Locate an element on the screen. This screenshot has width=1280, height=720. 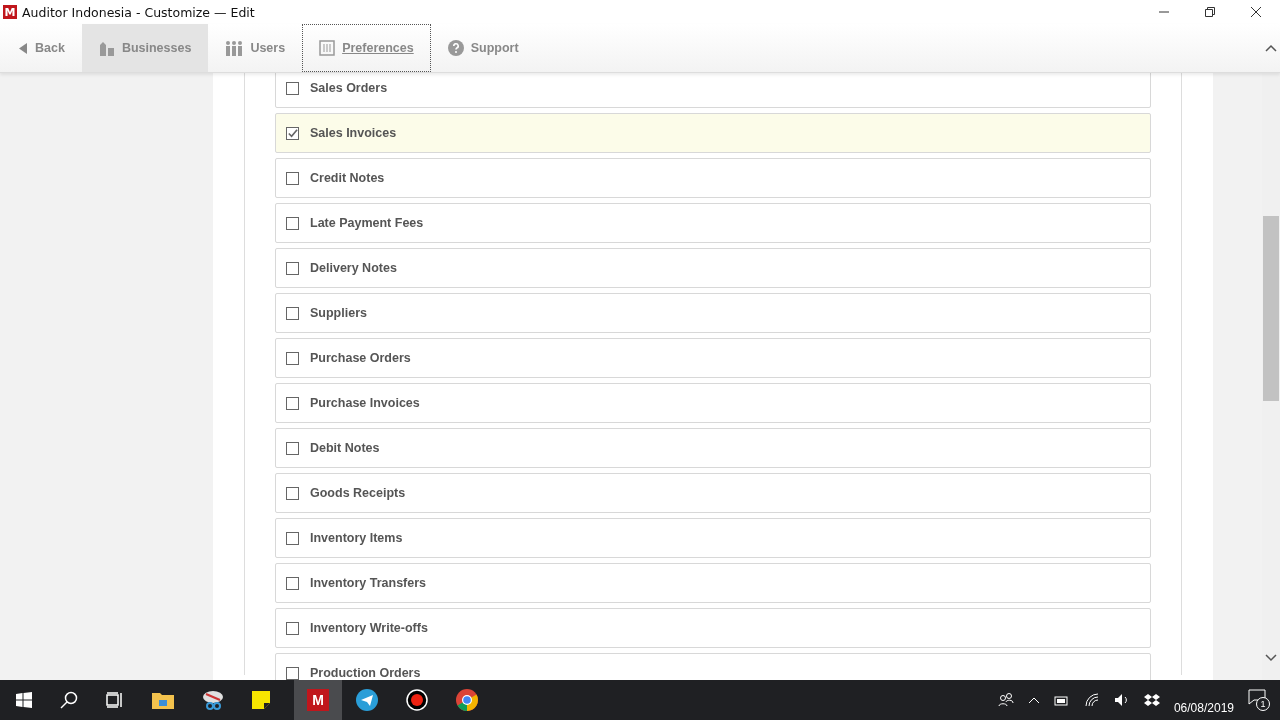
module-option: Delivery Notes is located at coordinates (713, 268).